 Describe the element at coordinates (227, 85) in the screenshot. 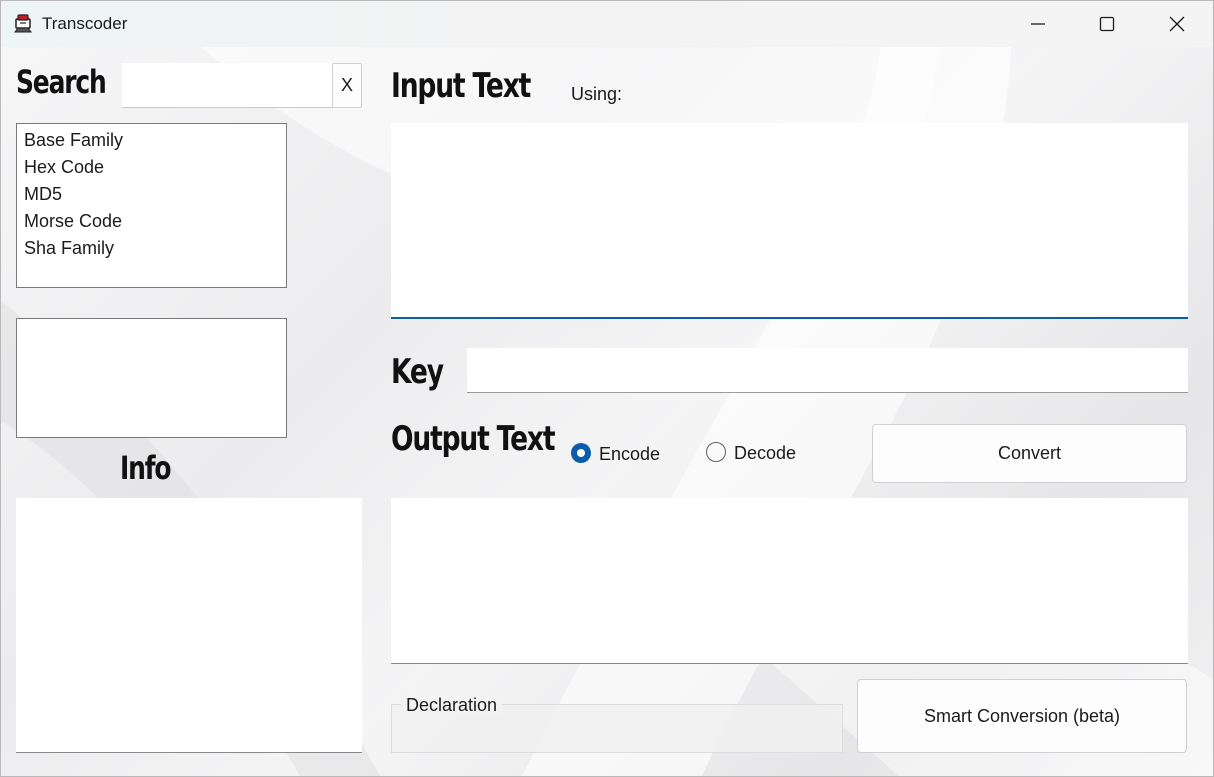

I see `search-input` at that location.